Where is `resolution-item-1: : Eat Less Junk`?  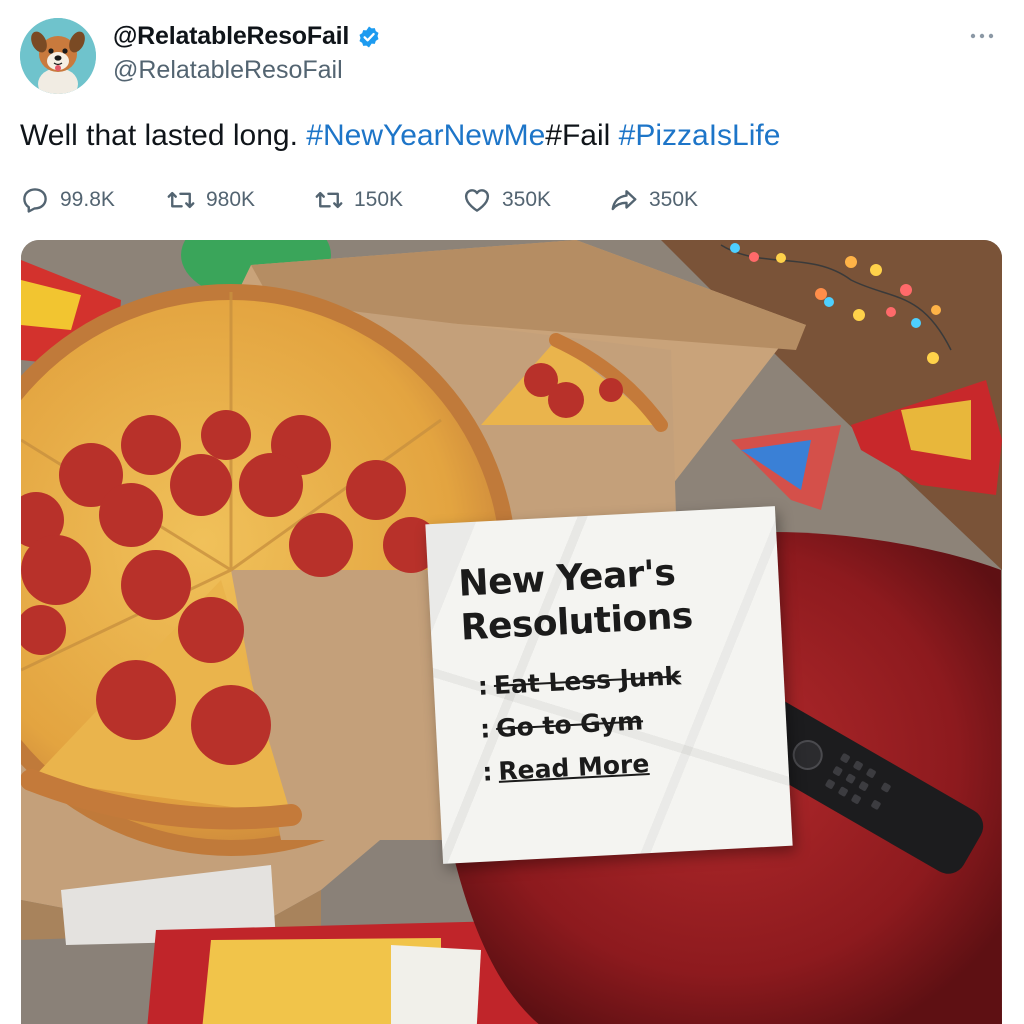
resolution-item-1: : Eat Less Junk is located at coordinates (579, 681).